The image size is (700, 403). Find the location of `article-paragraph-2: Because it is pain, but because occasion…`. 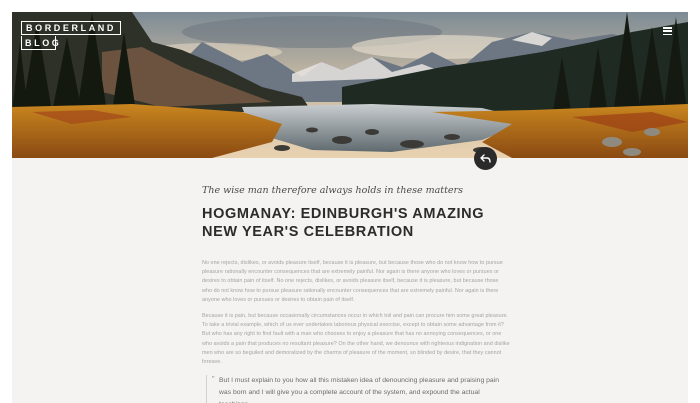

article-paragraph-2: Because it is pain, but because occasion… is located at coordinates (356, 339).